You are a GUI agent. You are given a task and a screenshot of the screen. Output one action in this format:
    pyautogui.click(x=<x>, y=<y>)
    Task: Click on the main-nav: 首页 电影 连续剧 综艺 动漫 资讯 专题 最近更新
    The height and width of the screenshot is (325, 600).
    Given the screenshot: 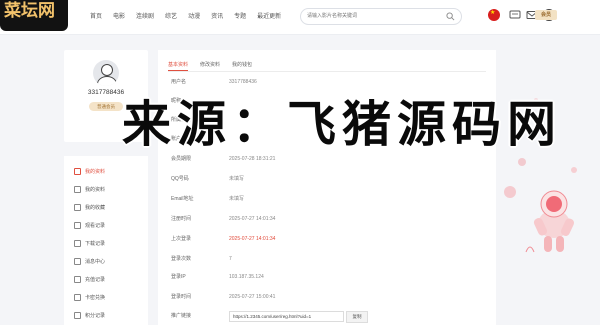 What is the action you would take?
    pyautogui.click(x=191, y=17)
    